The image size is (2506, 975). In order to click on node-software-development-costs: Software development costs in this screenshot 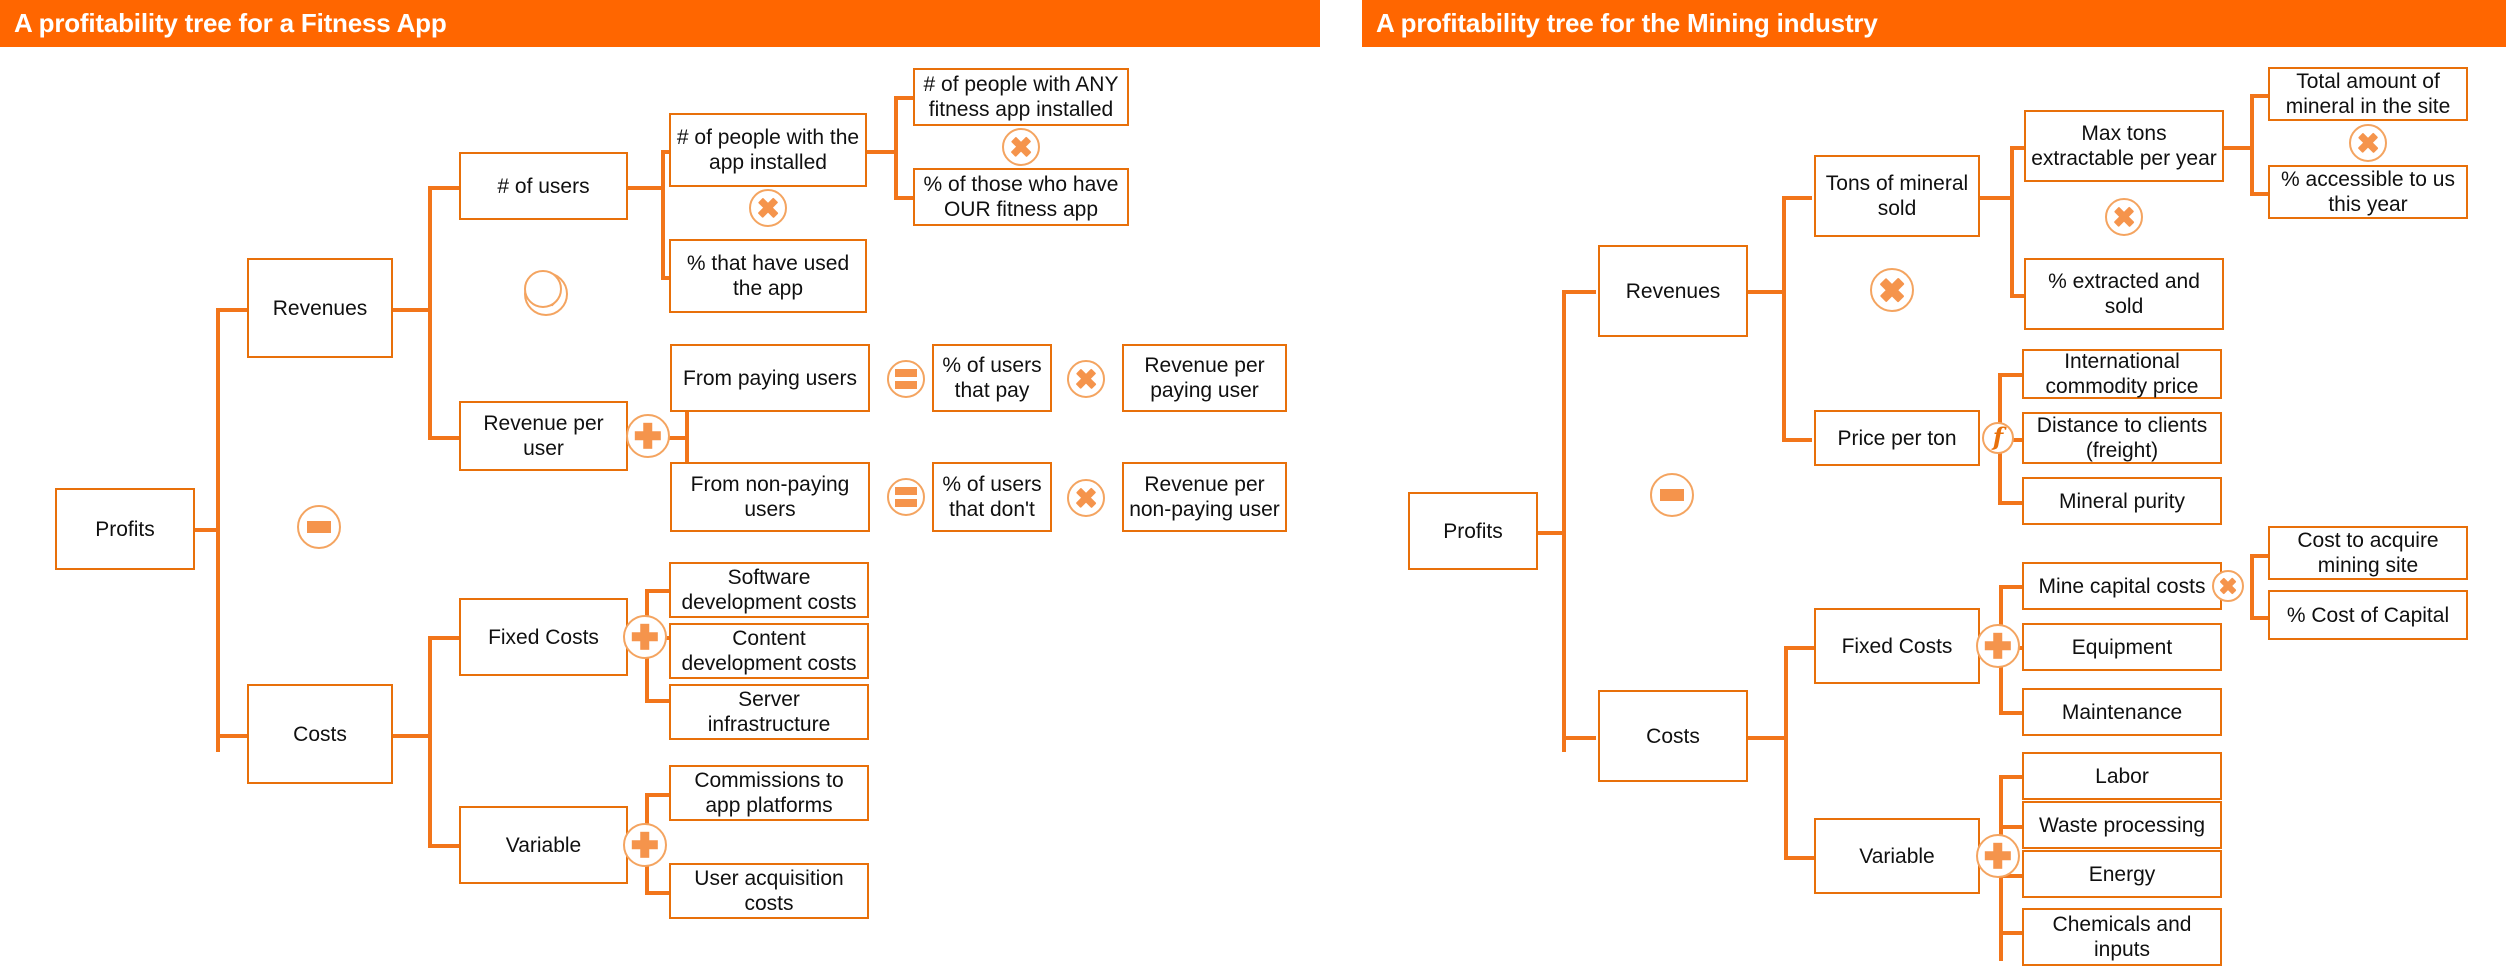, I will do `click(769, 590)`.